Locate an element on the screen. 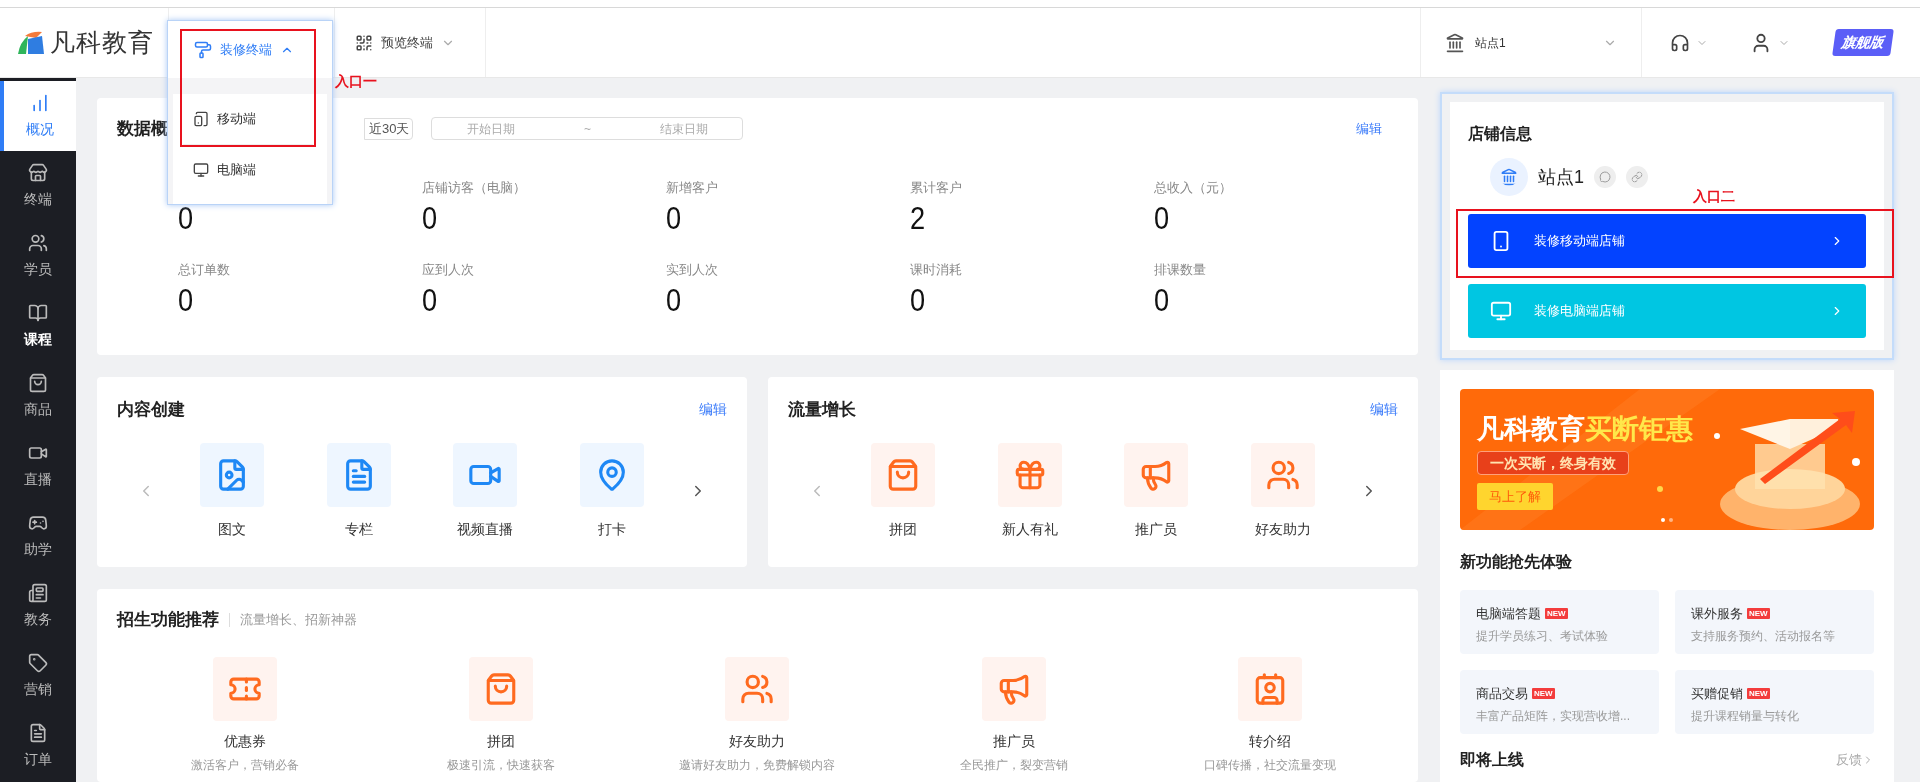  feature-description: 极速引流，快速获客 is located at coordinates (501, 765).